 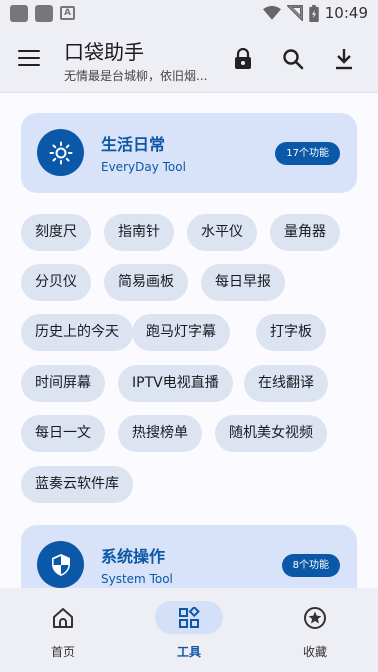 What do you see at coordinates (291, 332) in the screenshot?
I see `tool-chip: 打字板` at bounding box center [291, 332].